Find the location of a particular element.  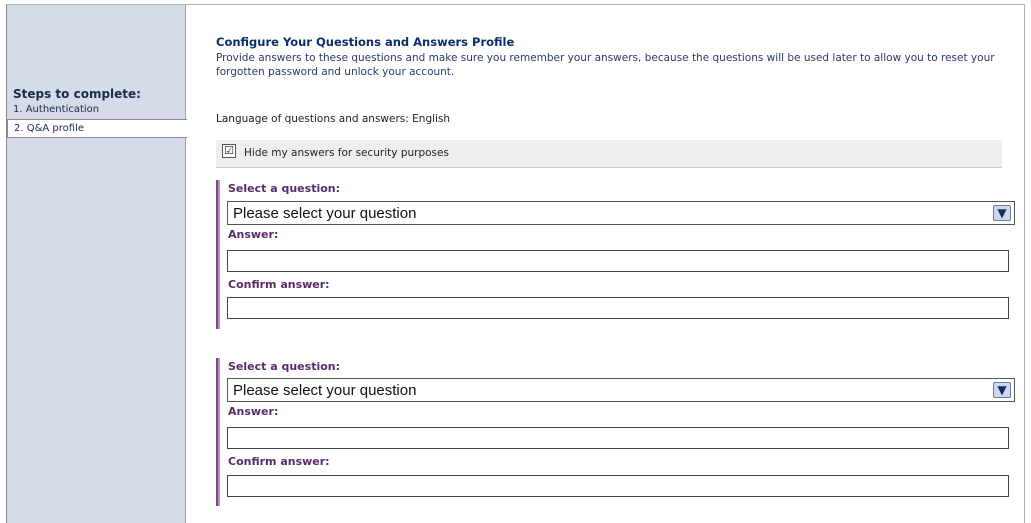

hide-answers-row: ☑ Hide my answers for security purposes is located at coordinates (609, 154).